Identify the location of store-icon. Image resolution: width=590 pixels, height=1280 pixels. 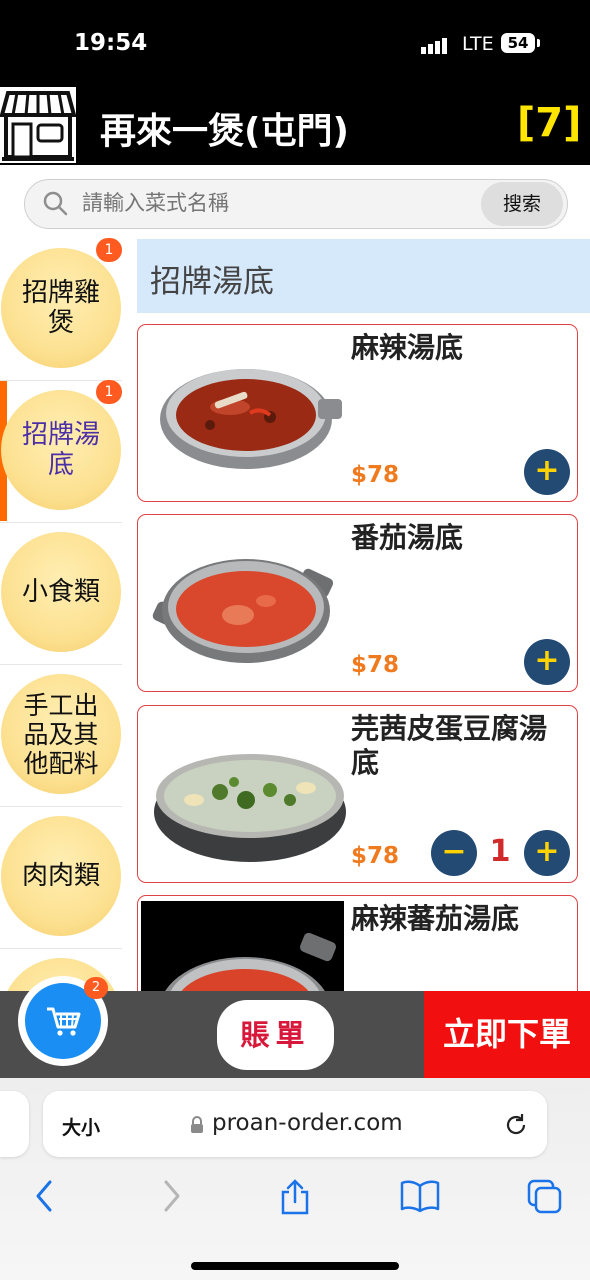
(38, 125).